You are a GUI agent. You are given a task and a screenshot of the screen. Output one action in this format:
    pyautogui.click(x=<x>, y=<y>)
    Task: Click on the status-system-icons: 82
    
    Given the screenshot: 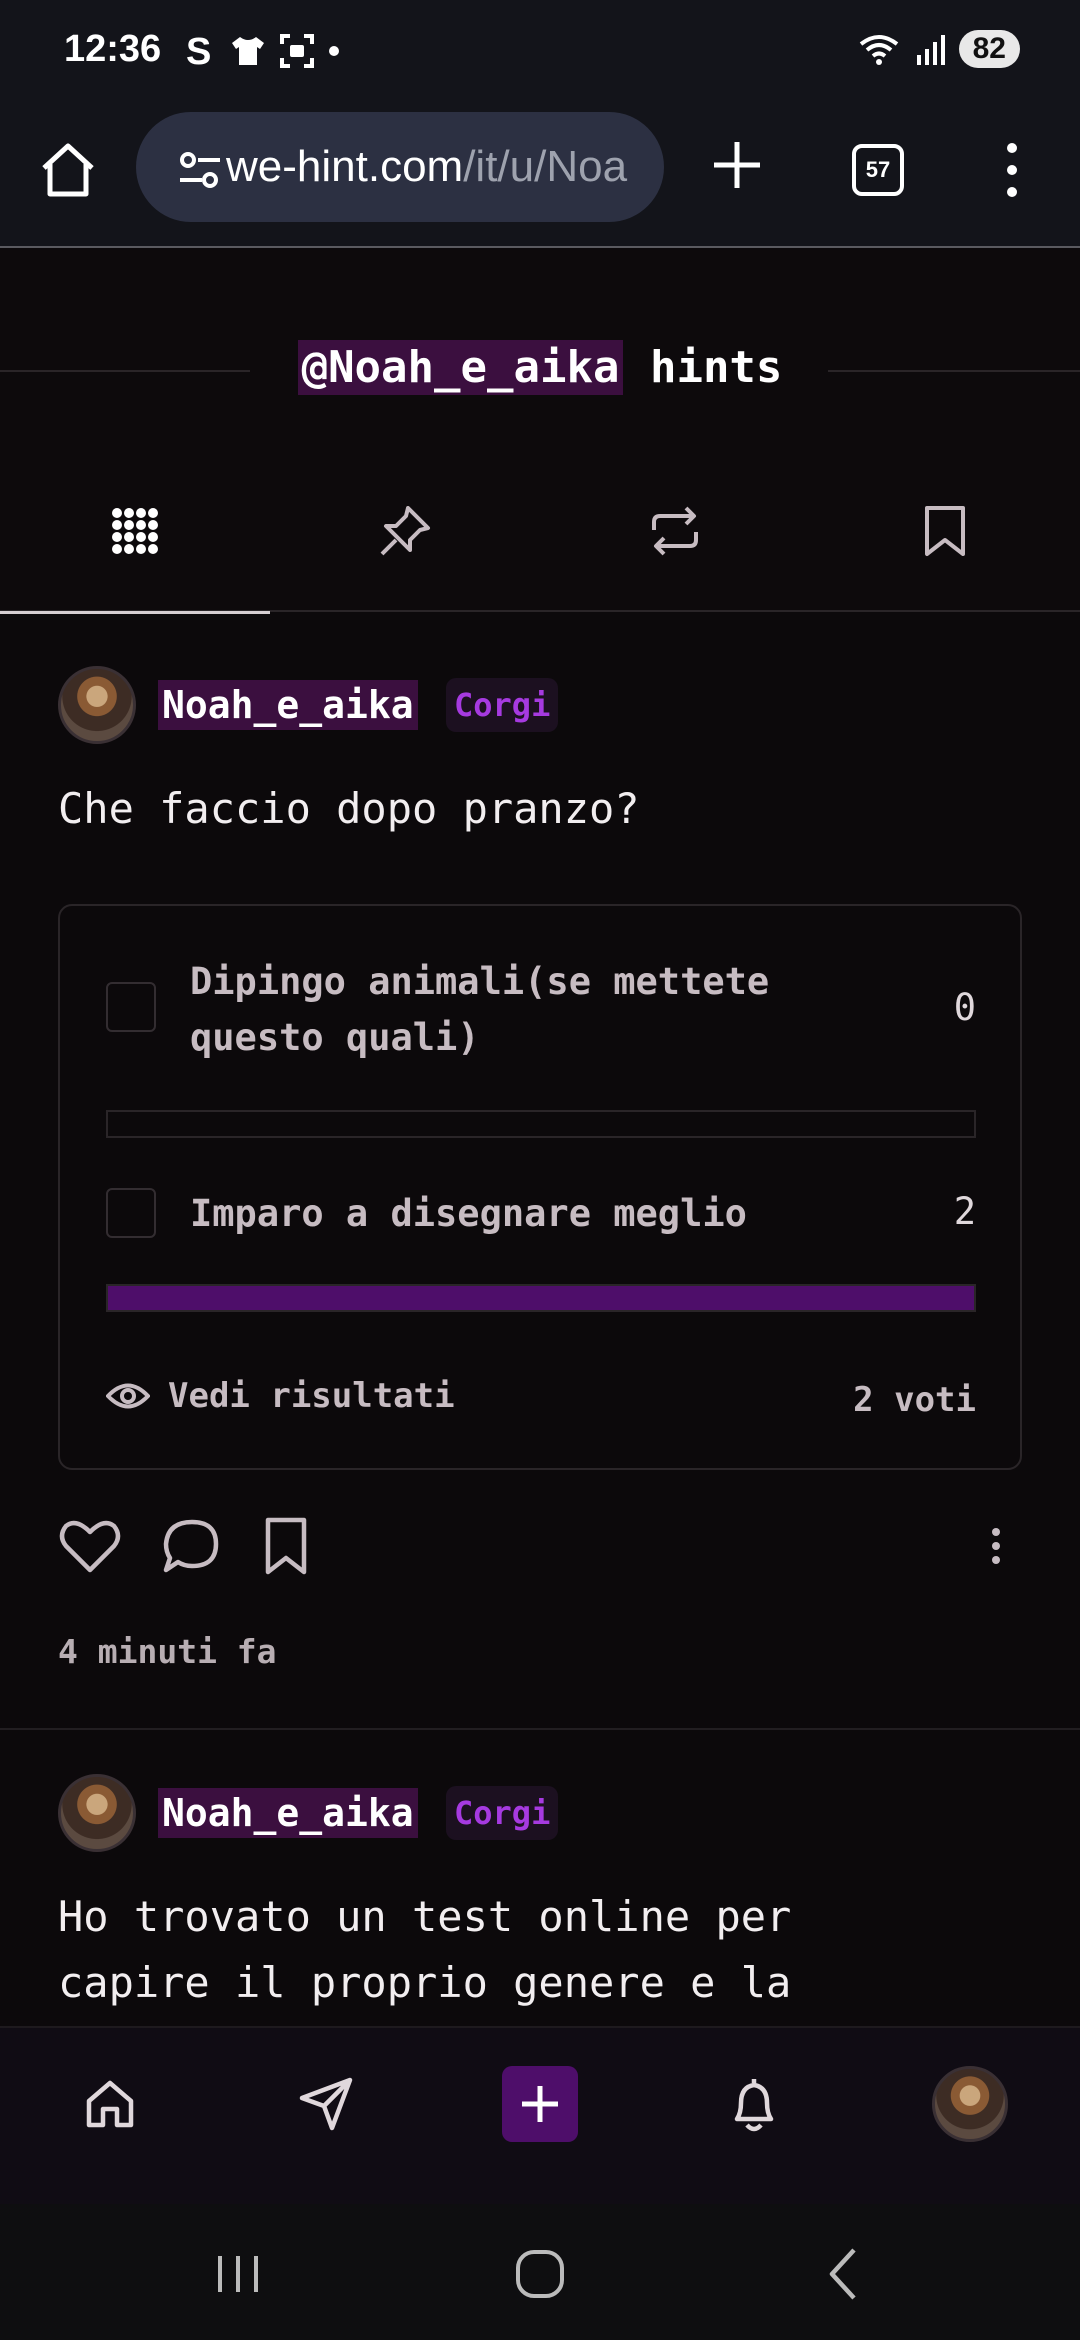 What is the action you would take?
    pyautogui.click(x=938, y=49)
    